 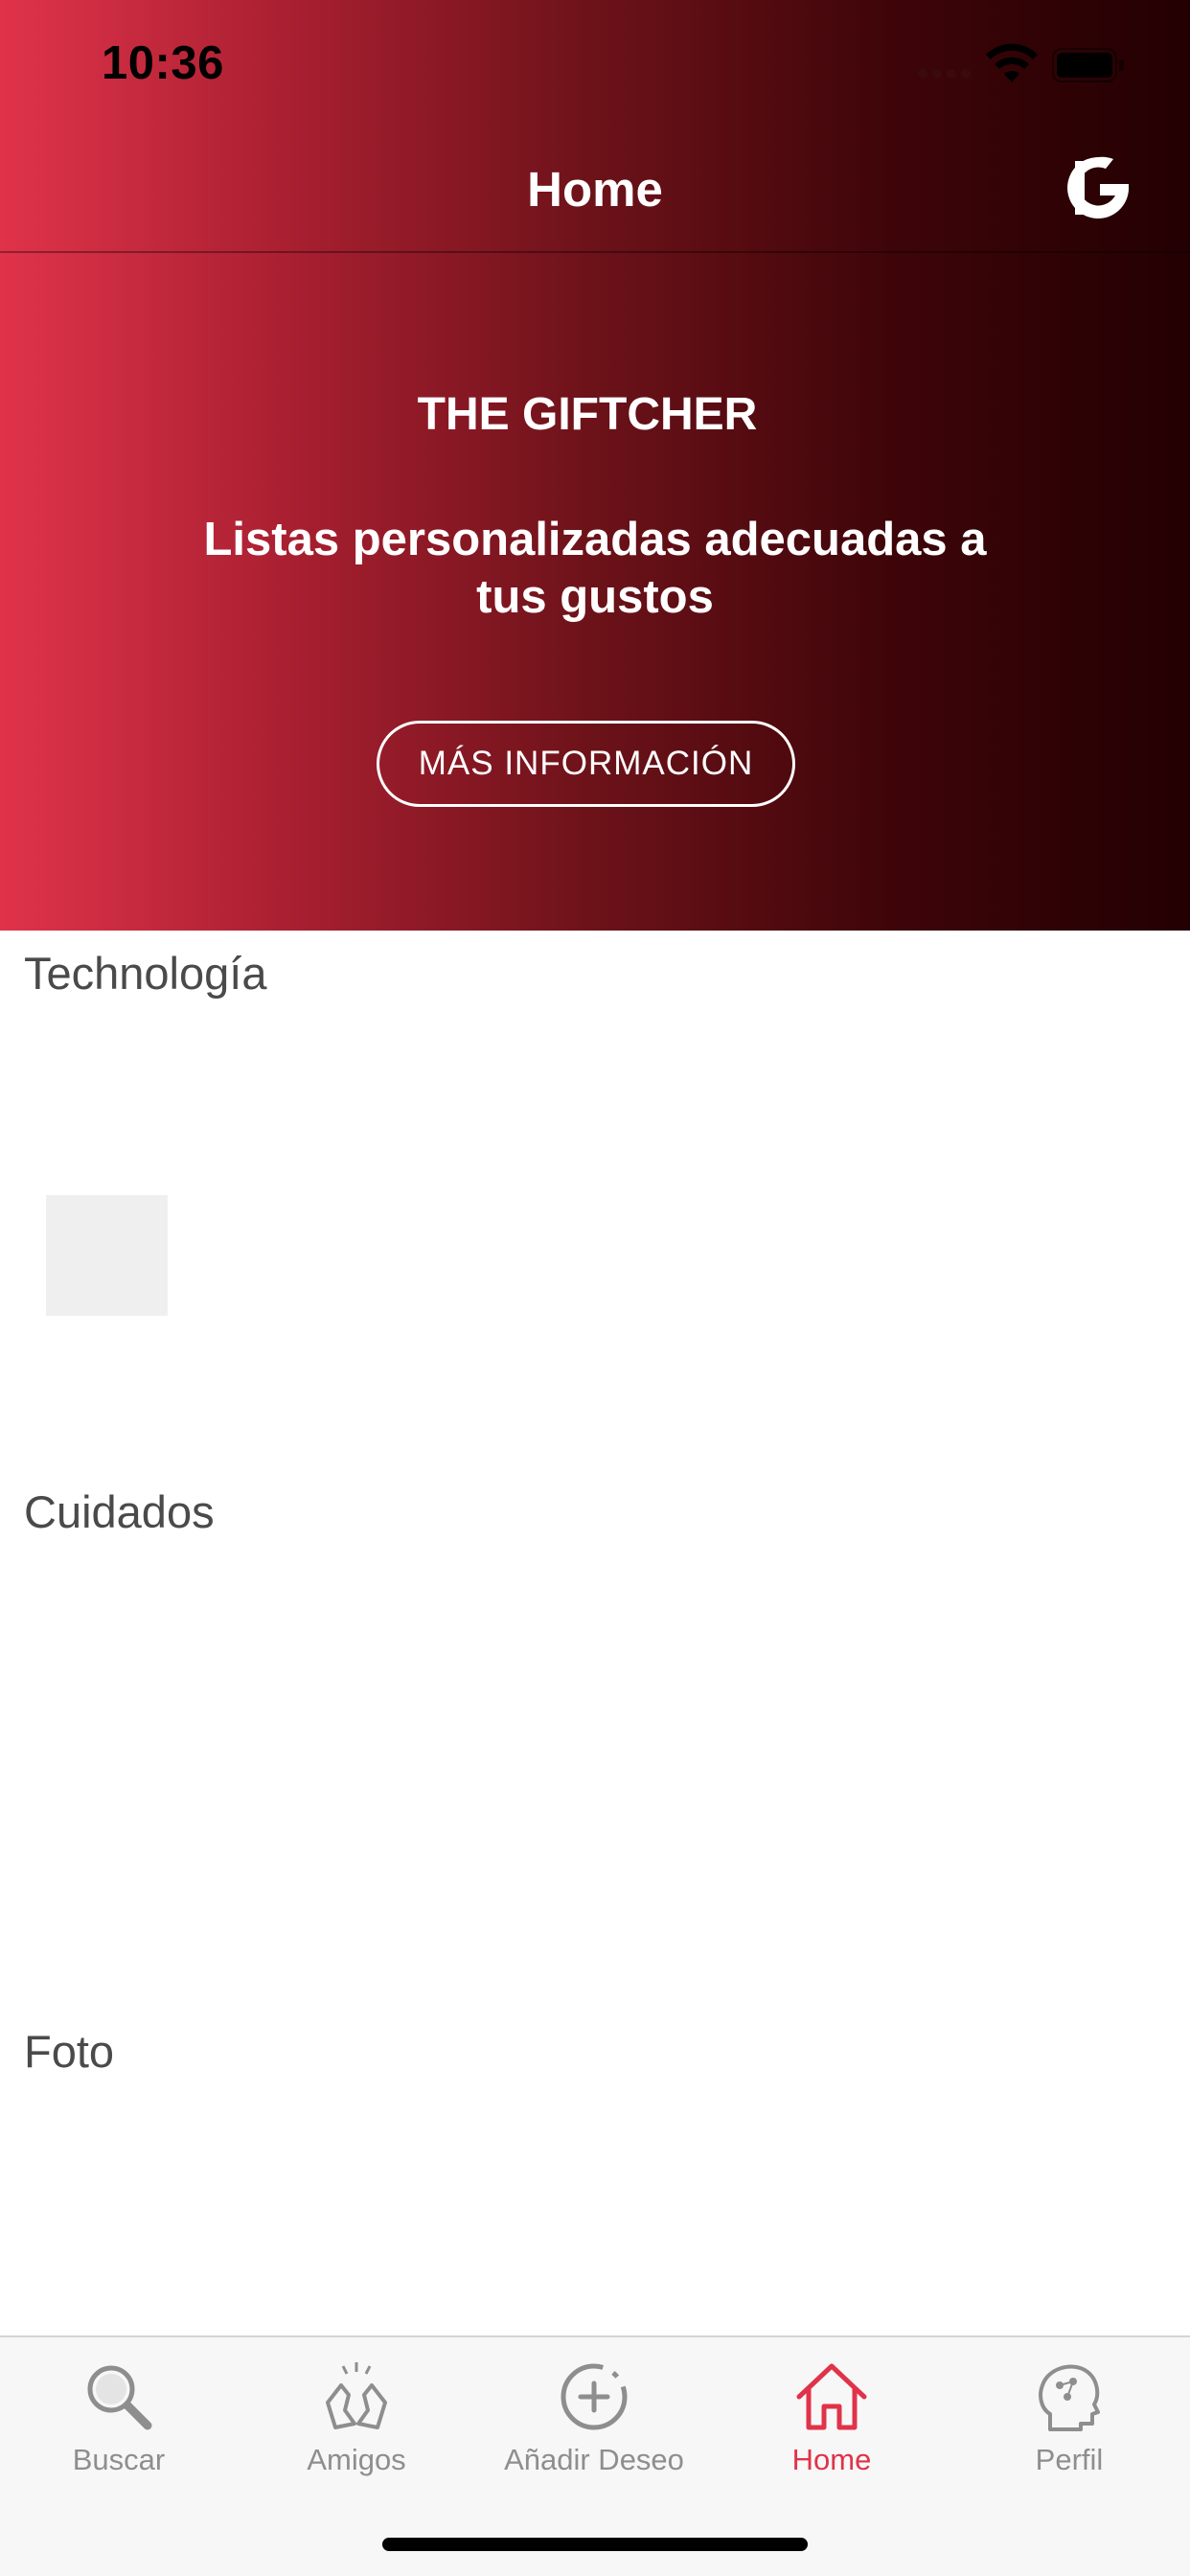 What do you see at coordinates (70, 2051) in the screenshot?
I see `section-title-foto: Foto` at bounding box center [70, 2051].